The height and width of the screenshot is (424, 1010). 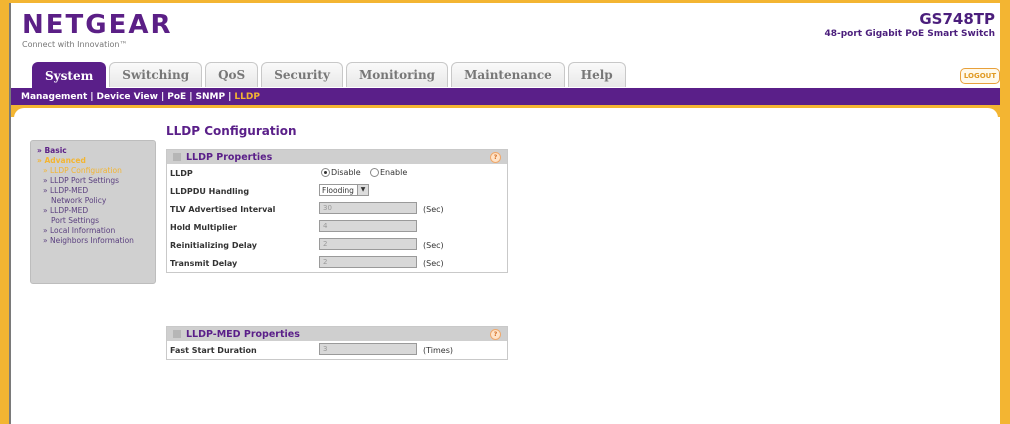 I want to click on field-label: LLDPDU Handling, so click(x=210, y=191).